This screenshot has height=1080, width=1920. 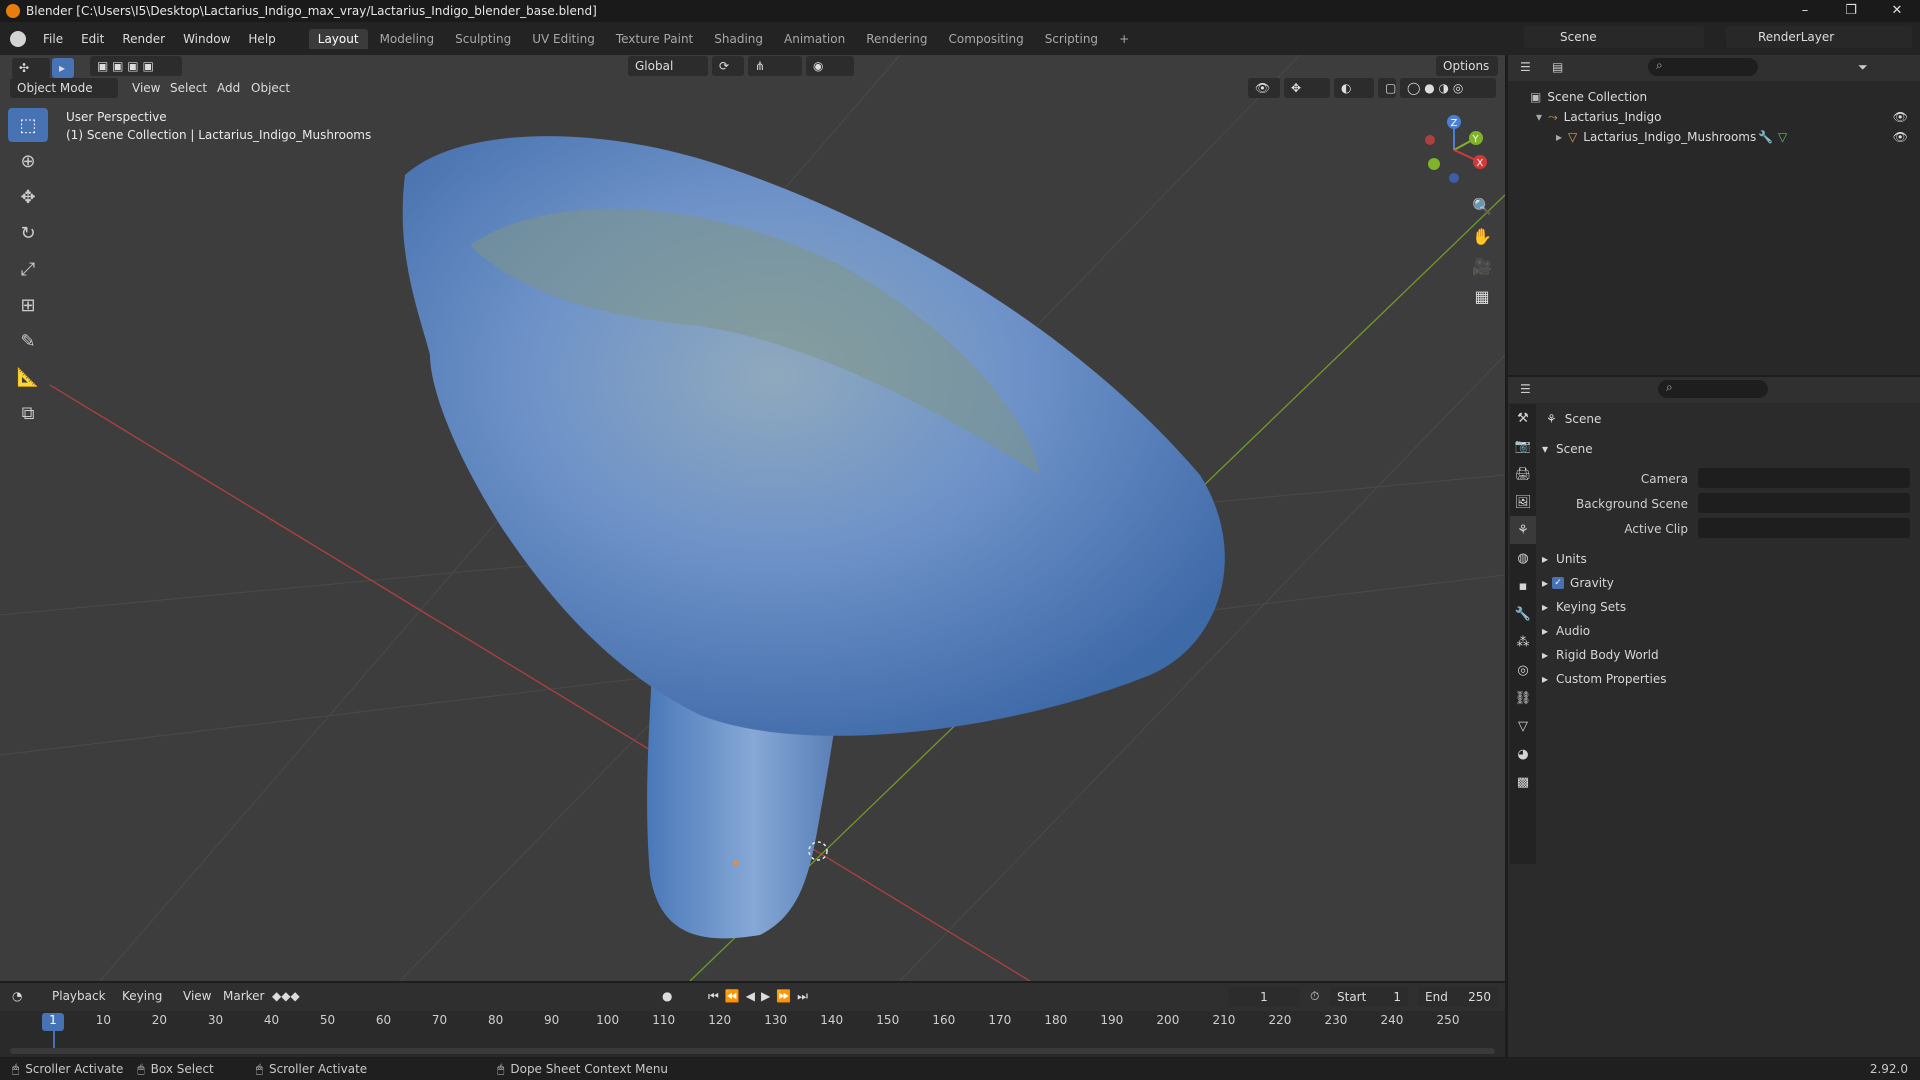 What do you see at coordinates (1566, 631) in the screenshot?
I see `audio-section: ▸ Audio` at bounding box center [1566, 631].